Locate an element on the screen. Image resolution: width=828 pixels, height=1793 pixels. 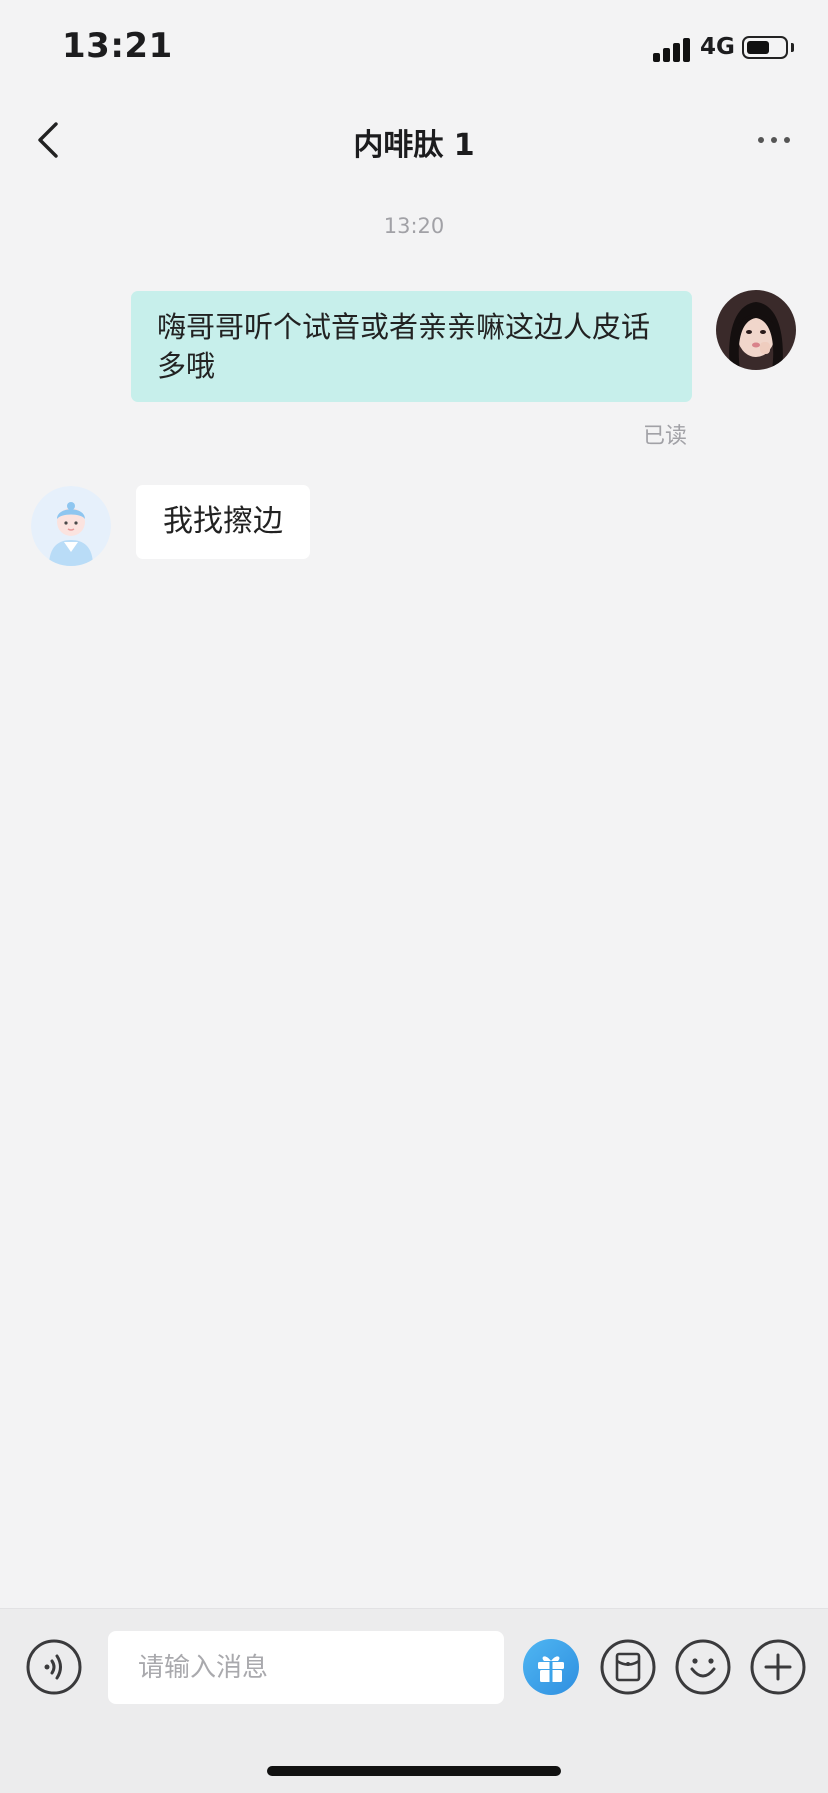
signal-icon is located at coordinates (673, 49).